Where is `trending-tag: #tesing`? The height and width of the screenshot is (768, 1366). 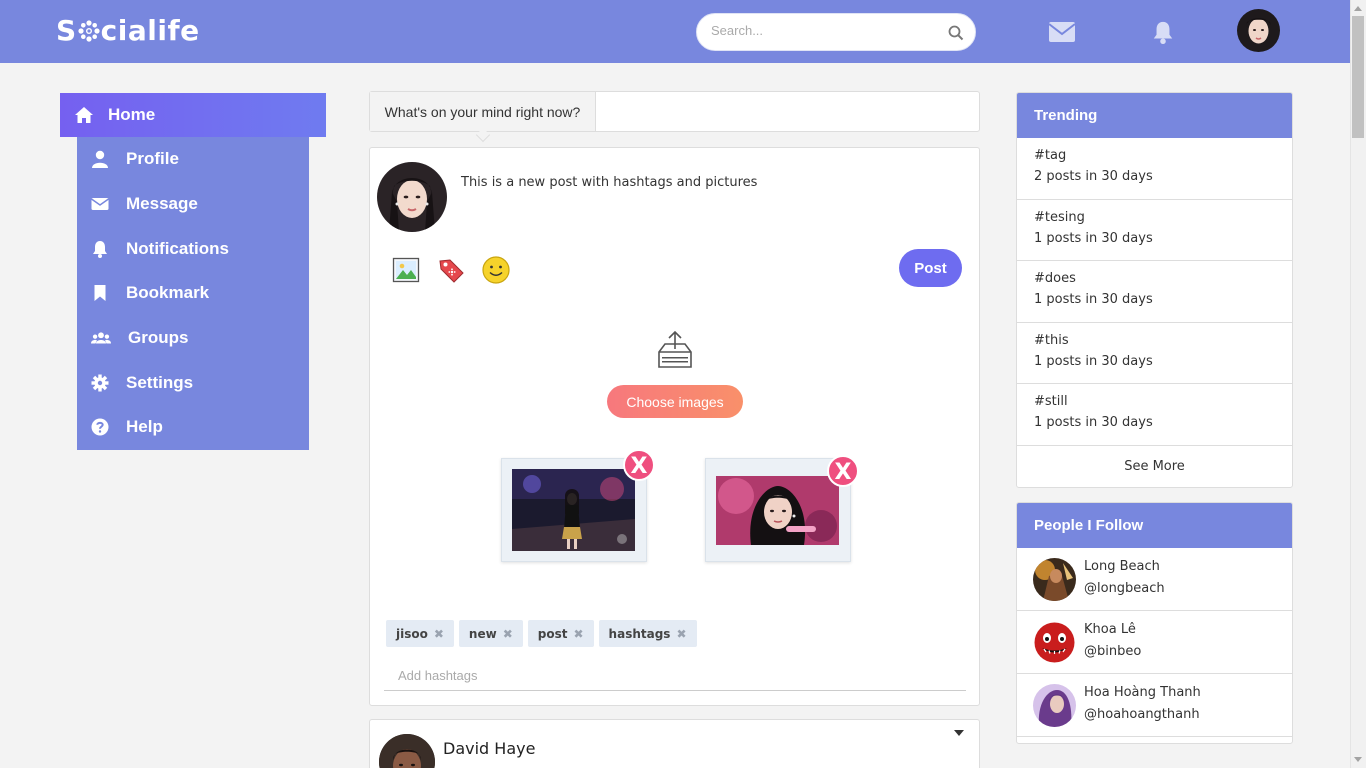
trending-tag: #tesing is located at coordinates (1059, 217).